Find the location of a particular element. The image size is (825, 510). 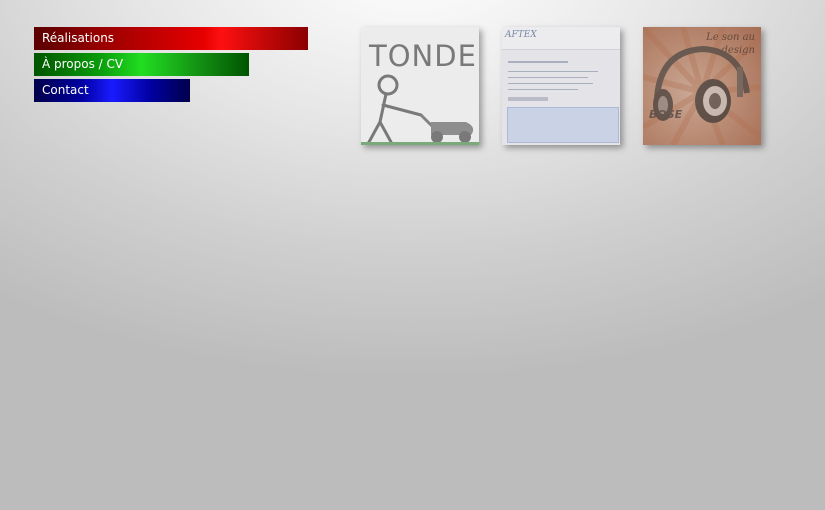

thumbnail-bose: Le son au design BOSE is located at coordinates (702, 86).